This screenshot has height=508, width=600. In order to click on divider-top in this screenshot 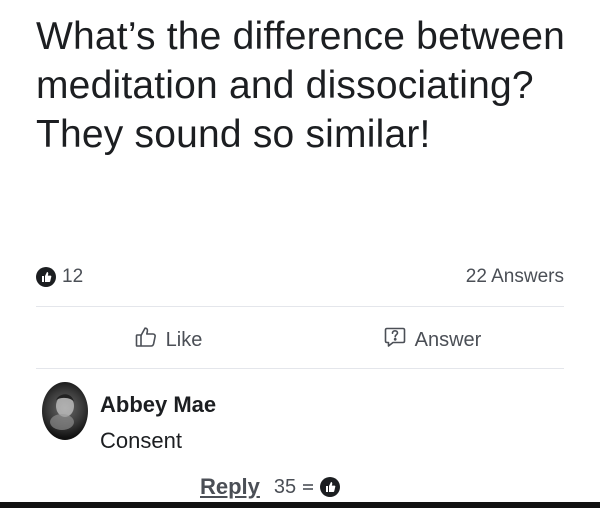, I will do `click(300, 306)`.